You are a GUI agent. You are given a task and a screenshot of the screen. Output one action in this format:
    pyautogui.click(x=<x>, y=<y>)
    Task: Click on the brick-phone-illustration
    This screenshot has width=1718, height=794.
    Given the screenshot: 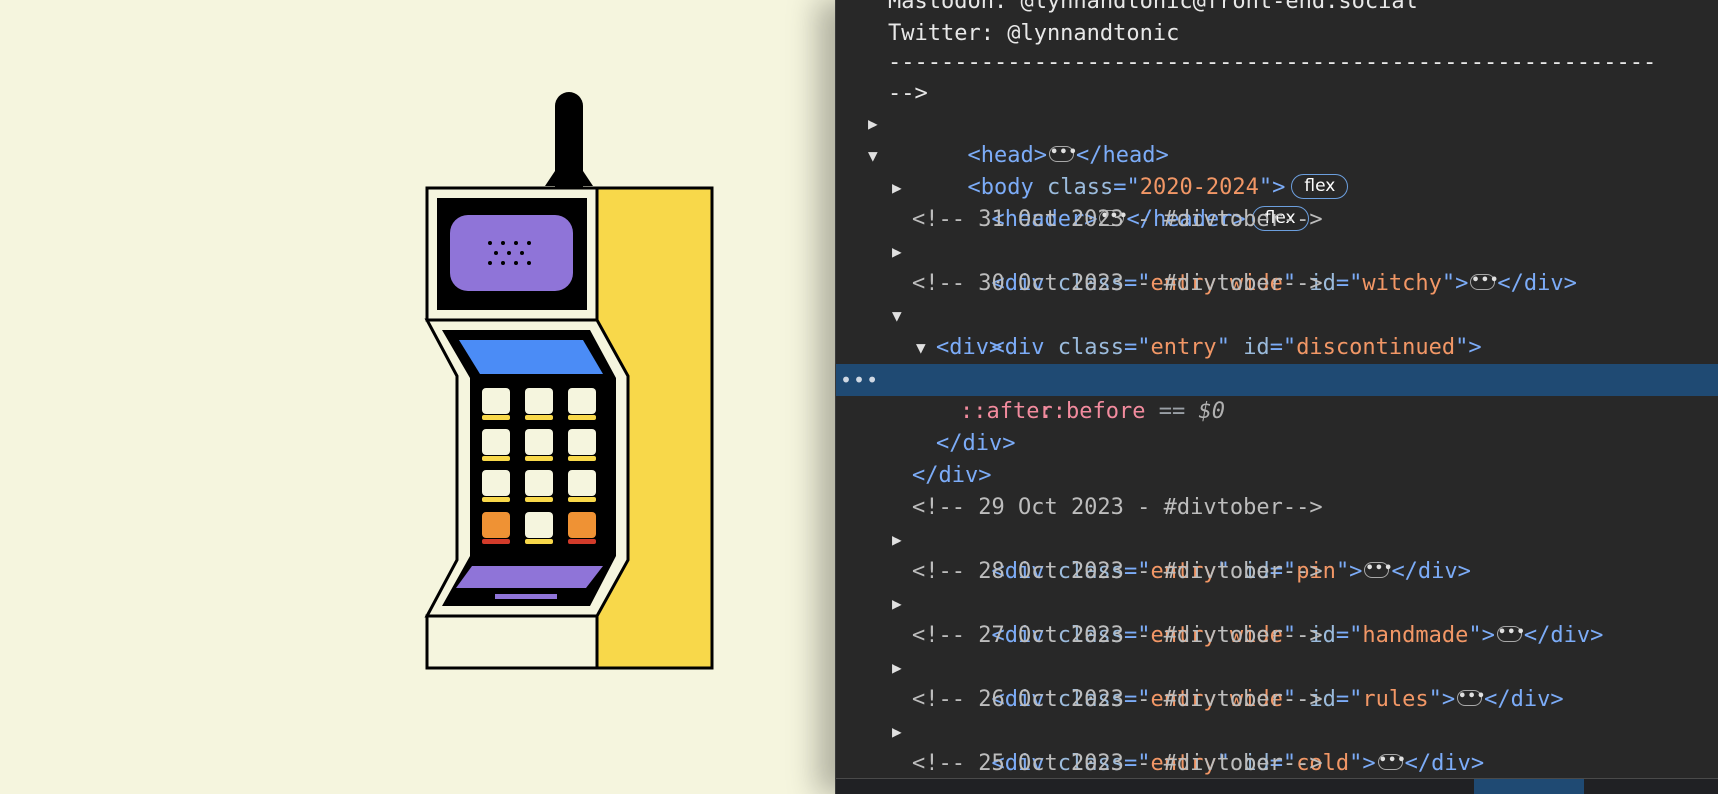 What is the action you would take?
    pyautogui.click(x=569, y=381)
    